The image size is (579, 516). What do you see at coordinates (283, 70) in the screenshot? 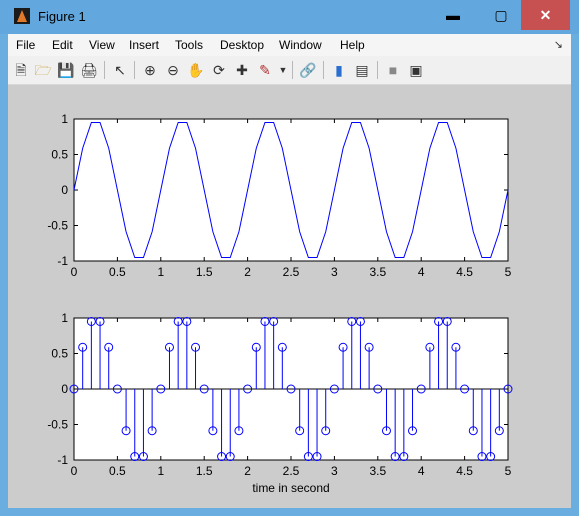
I see `brush-dropdown-icon: ▼` at bounding box center [283, 70].